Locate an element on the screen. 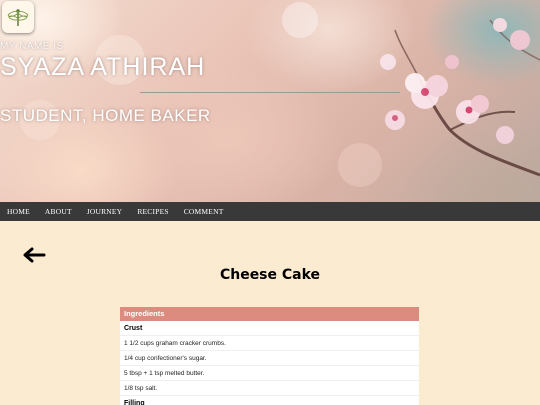  ingredient-row: 1/8 tsp salt. is located at coordinates (269, 388).